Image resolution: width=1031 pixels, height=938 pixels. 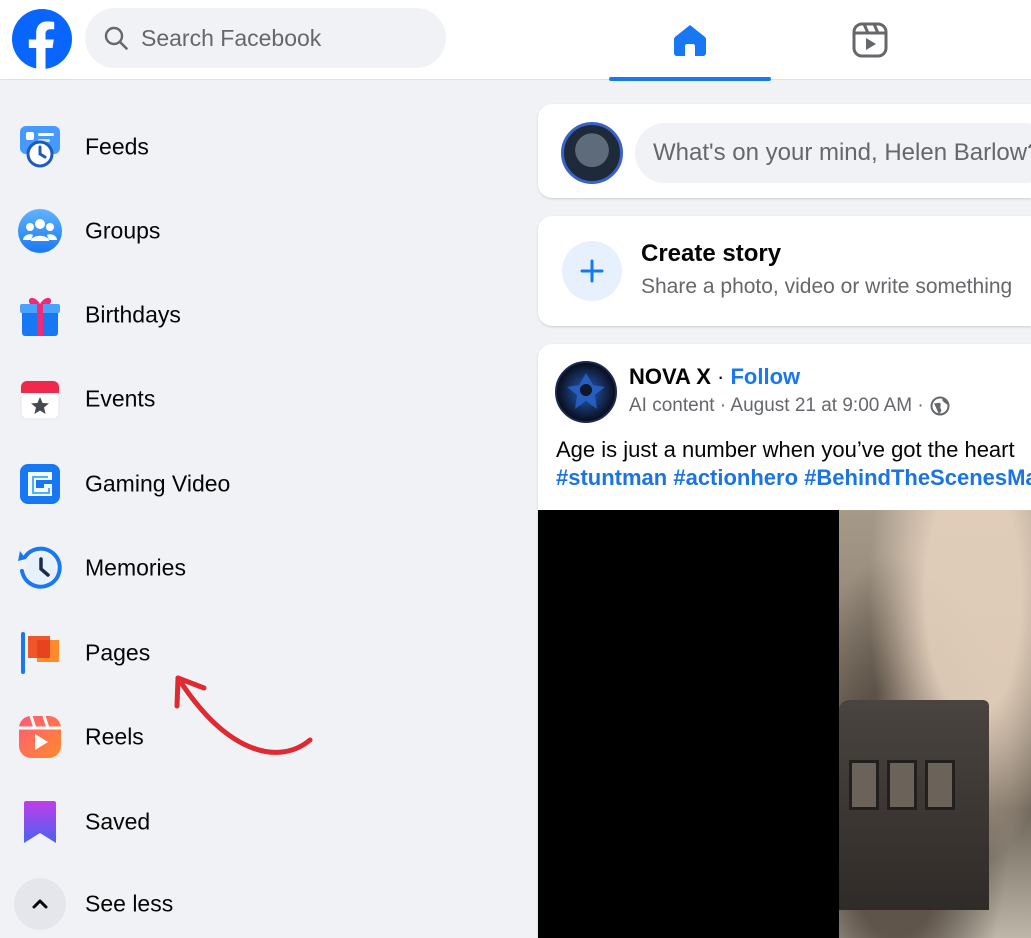 What do you see at coordinates (243, 715) in the screenshot?
I see `red-annotation-arrow-icon` at bounding box center [243, 715].